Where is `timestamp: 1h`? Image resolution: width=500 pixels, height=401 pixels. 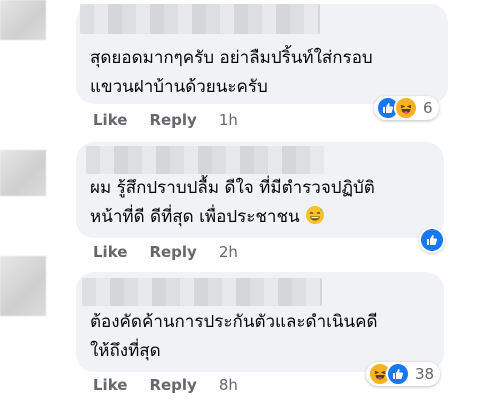
timestamp: 1h is located at coordinates (228, 120).